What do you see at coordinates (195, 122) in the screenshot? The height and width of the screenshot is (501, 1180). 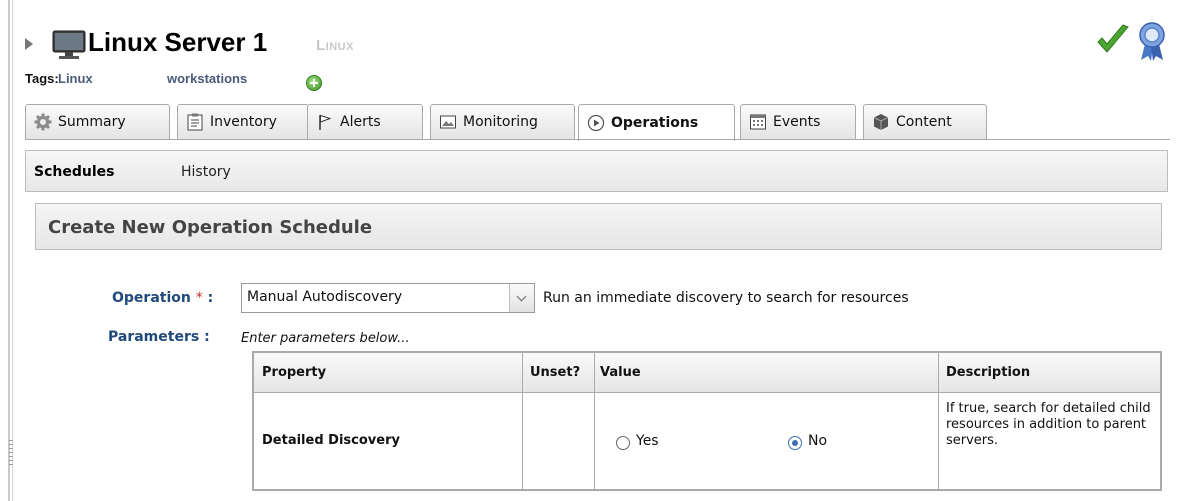 I see `clipboard-icon` at bounding box center [195, 122].